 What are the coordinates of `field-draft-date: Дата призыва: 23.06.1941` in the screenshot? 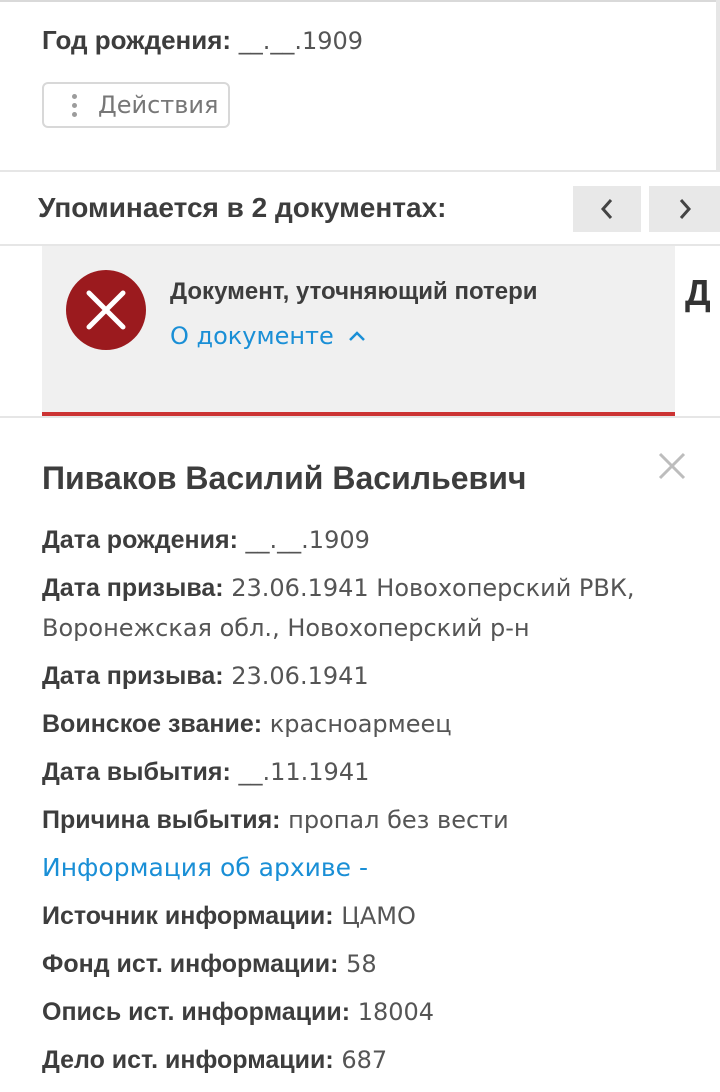 It's located at (362, 676).